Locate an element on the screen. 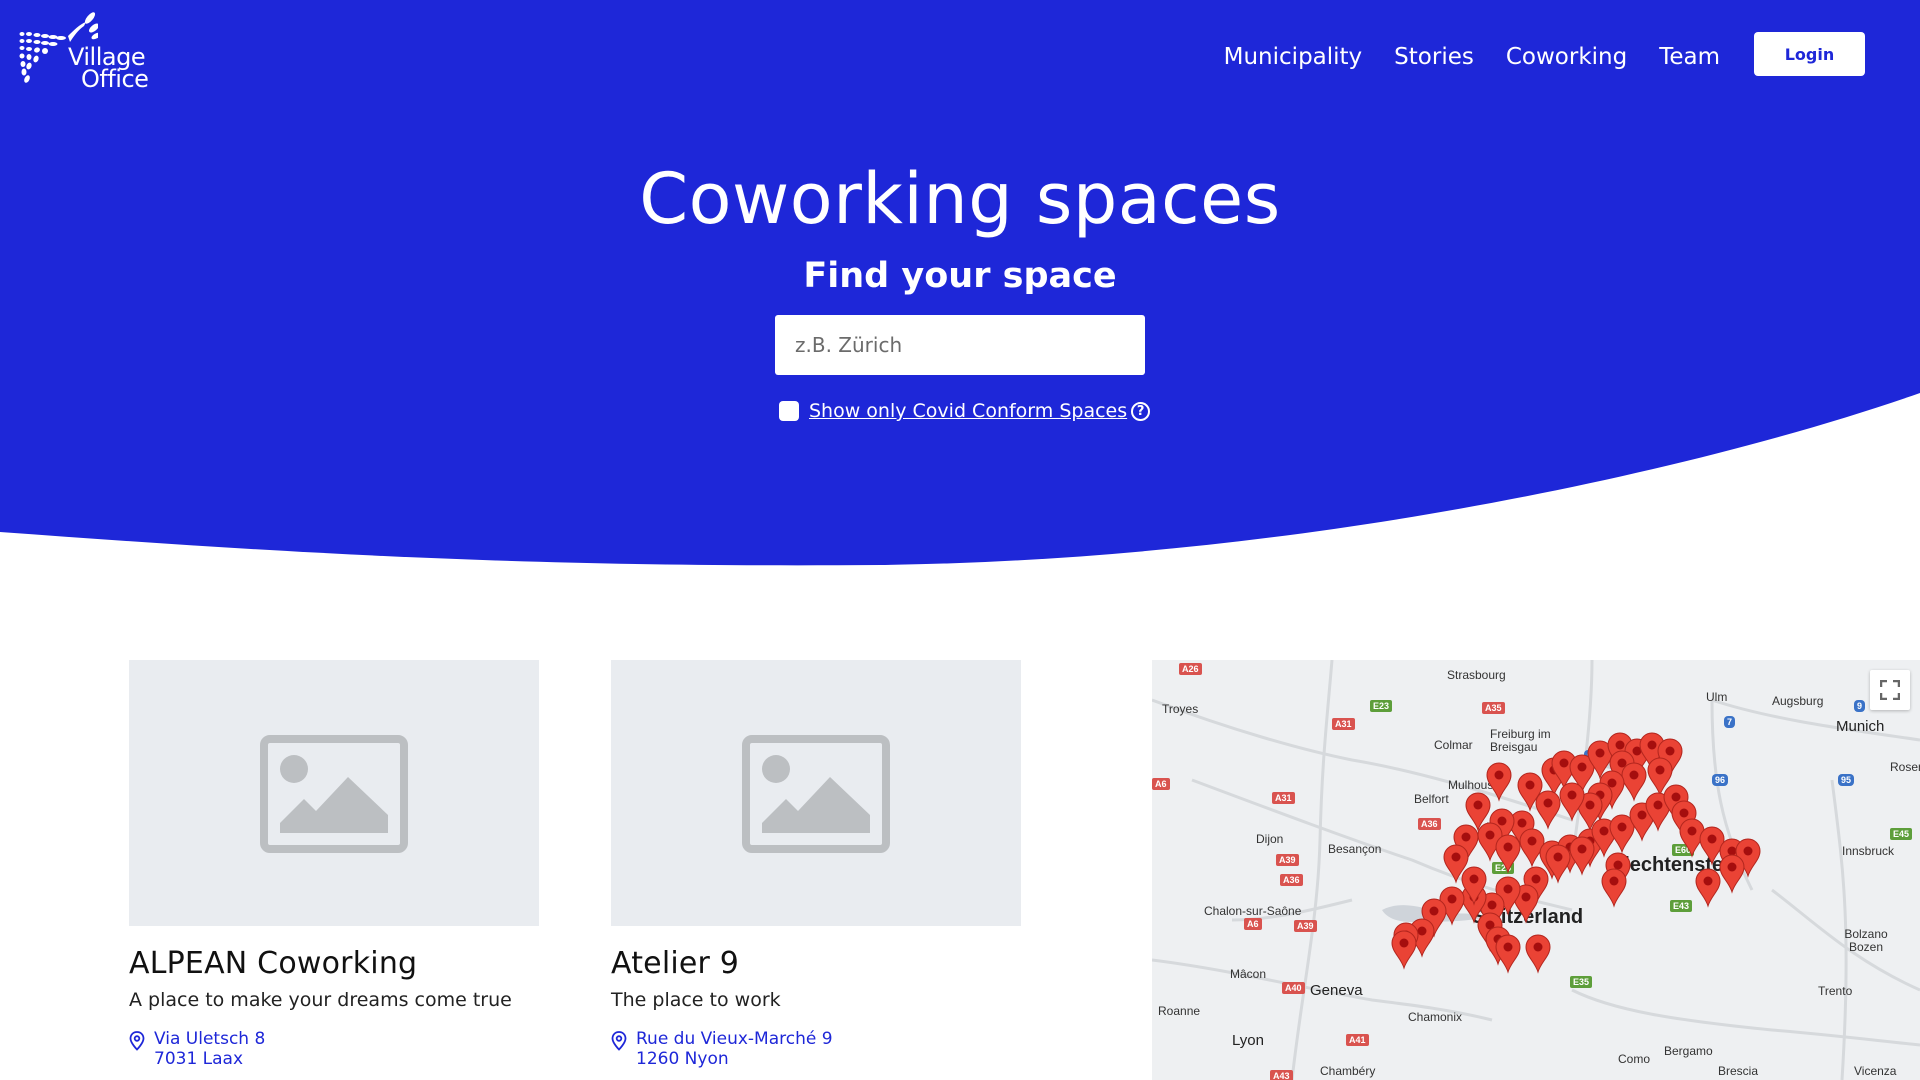 The width and height of the screenshot is (1920, 1080). logo-wordmark: Village Office is located at coordinates (108, 69).